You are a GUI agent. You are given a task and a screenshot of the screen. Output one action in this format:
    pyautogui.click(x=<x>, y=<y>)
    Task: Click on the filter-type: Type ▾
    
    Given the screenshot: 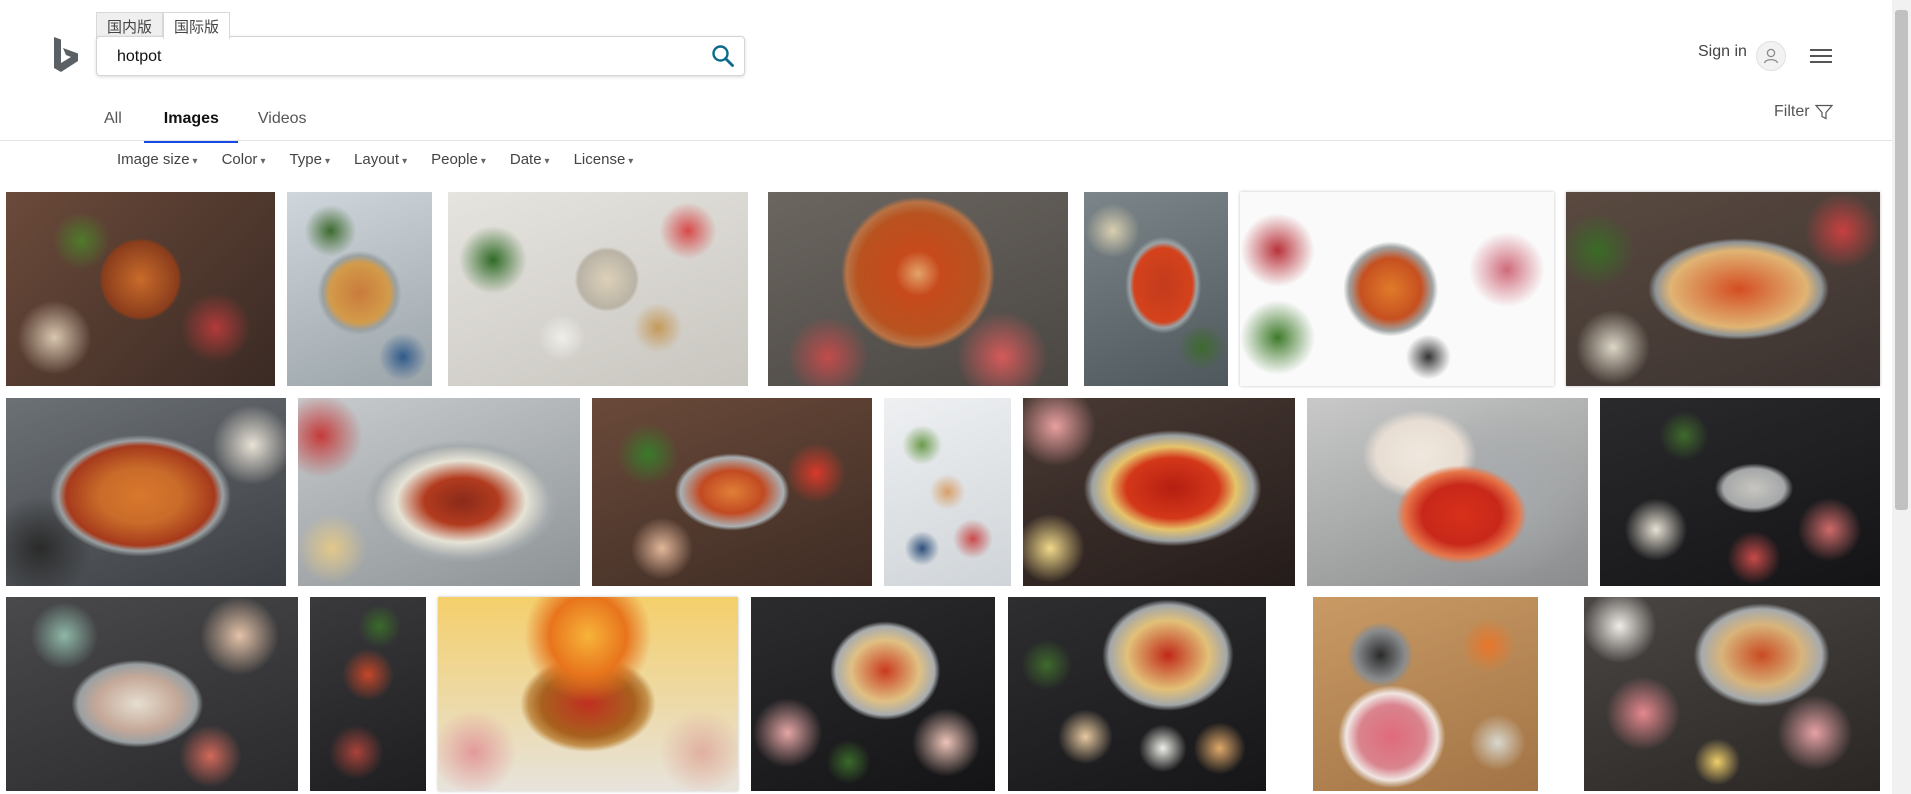 What is the action you would take?
    pyautogui.click(x=309, y=159)
    